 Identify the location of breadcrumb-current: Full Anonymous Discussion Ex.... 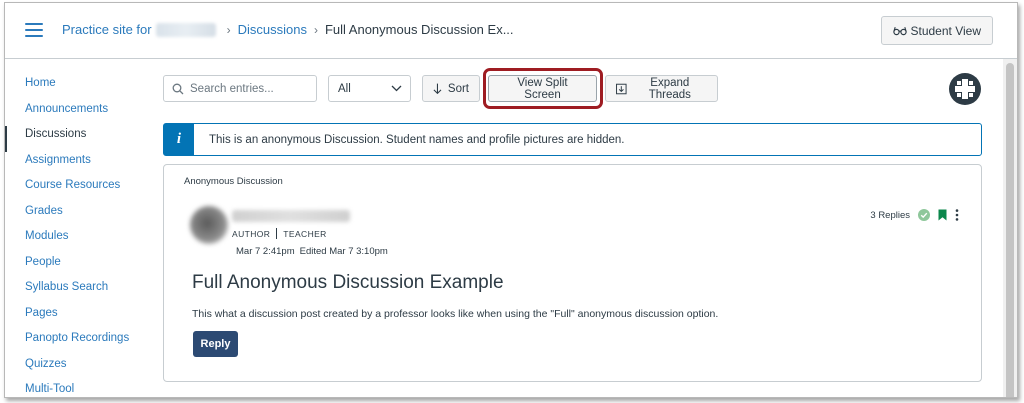
(419, 29).